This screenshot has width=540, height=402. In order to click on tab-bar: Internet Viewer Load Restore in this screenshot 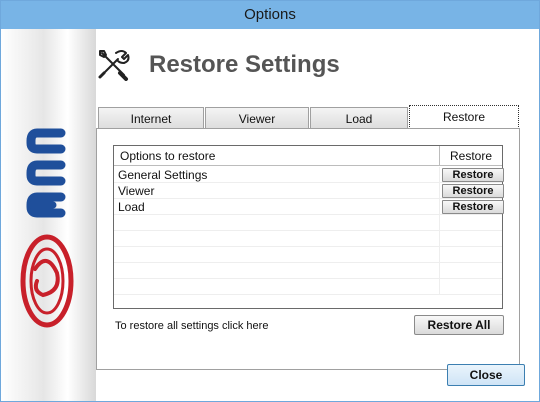, I will do `click(308, 117)`.